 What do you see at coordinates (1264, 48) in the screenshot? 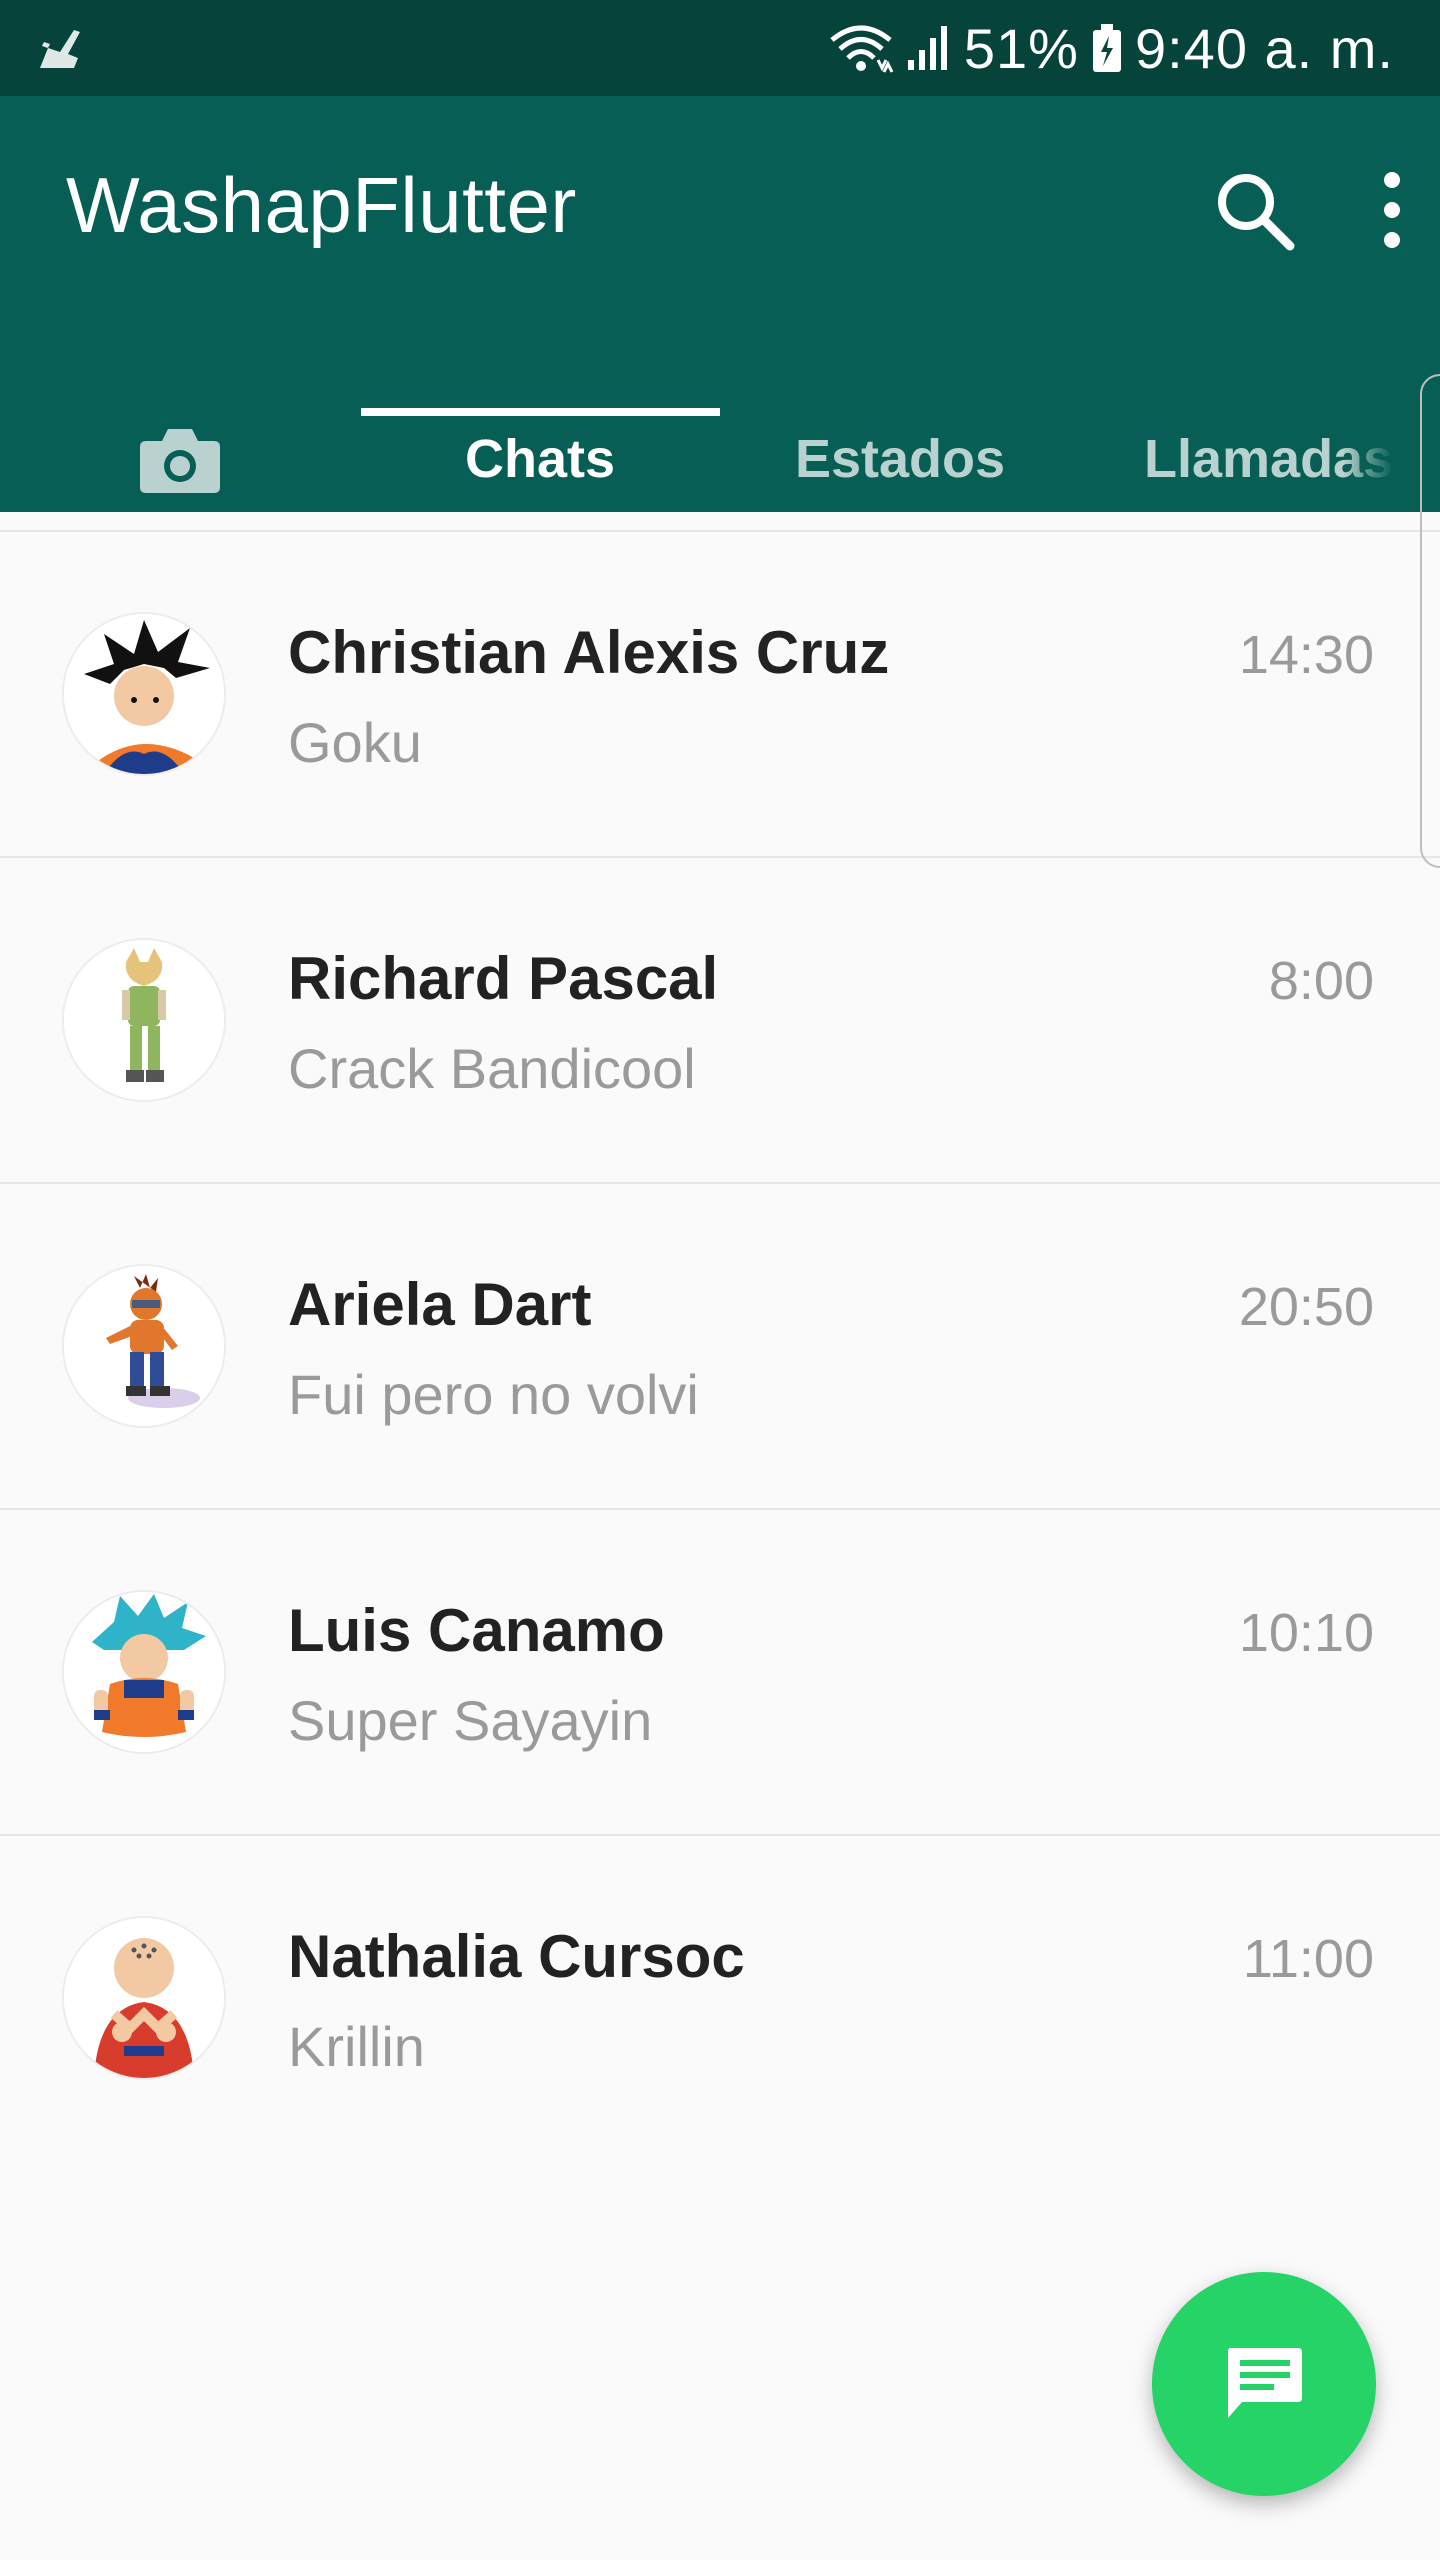
I see `clock: 9:40 a. m.` at bounding box center [1264, 48].